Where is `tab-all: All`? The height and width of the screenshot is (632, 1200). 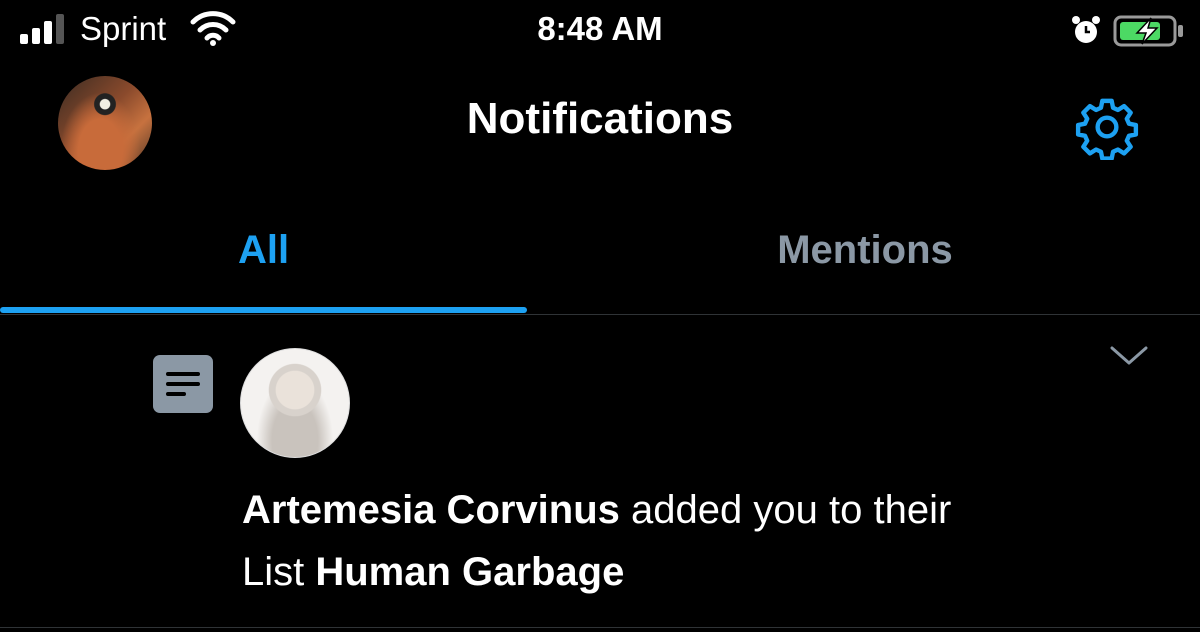
tab-all: All is located at coordinates (263, 250).